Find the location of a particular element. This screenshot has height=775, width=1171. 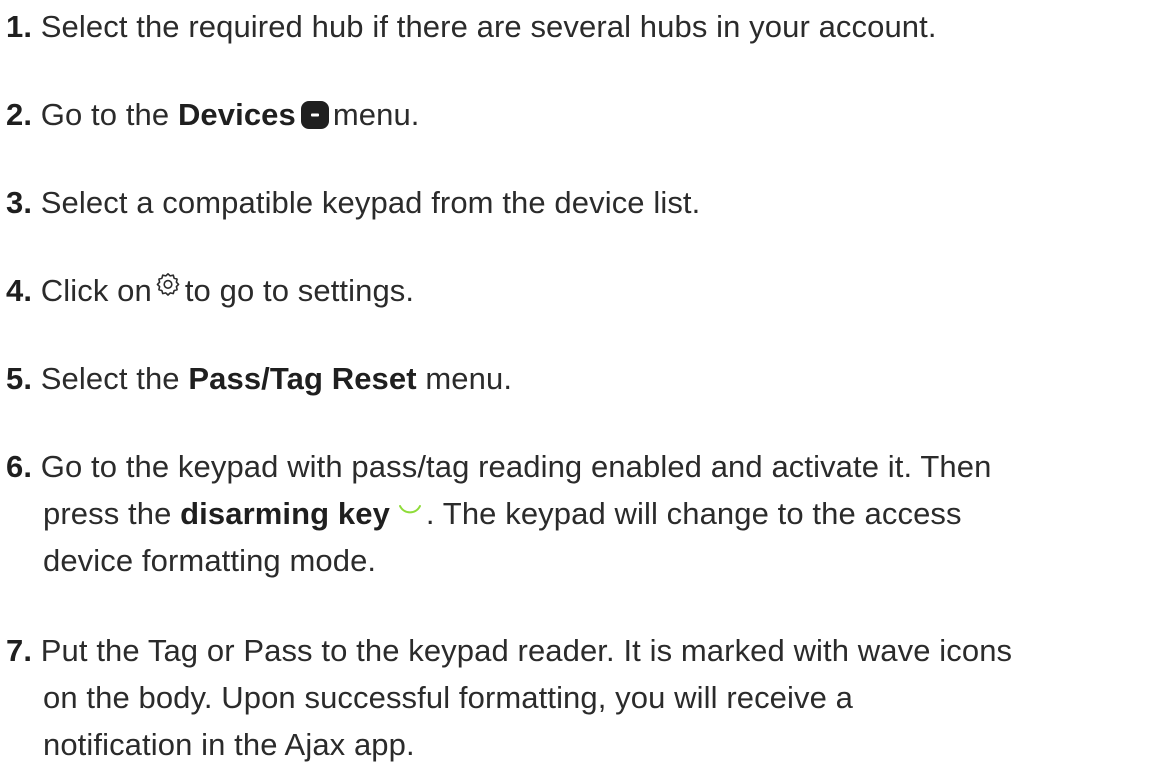

step-5: 5. Select the Pass/Tag Reset menu. is located at coordinates (586, 378).